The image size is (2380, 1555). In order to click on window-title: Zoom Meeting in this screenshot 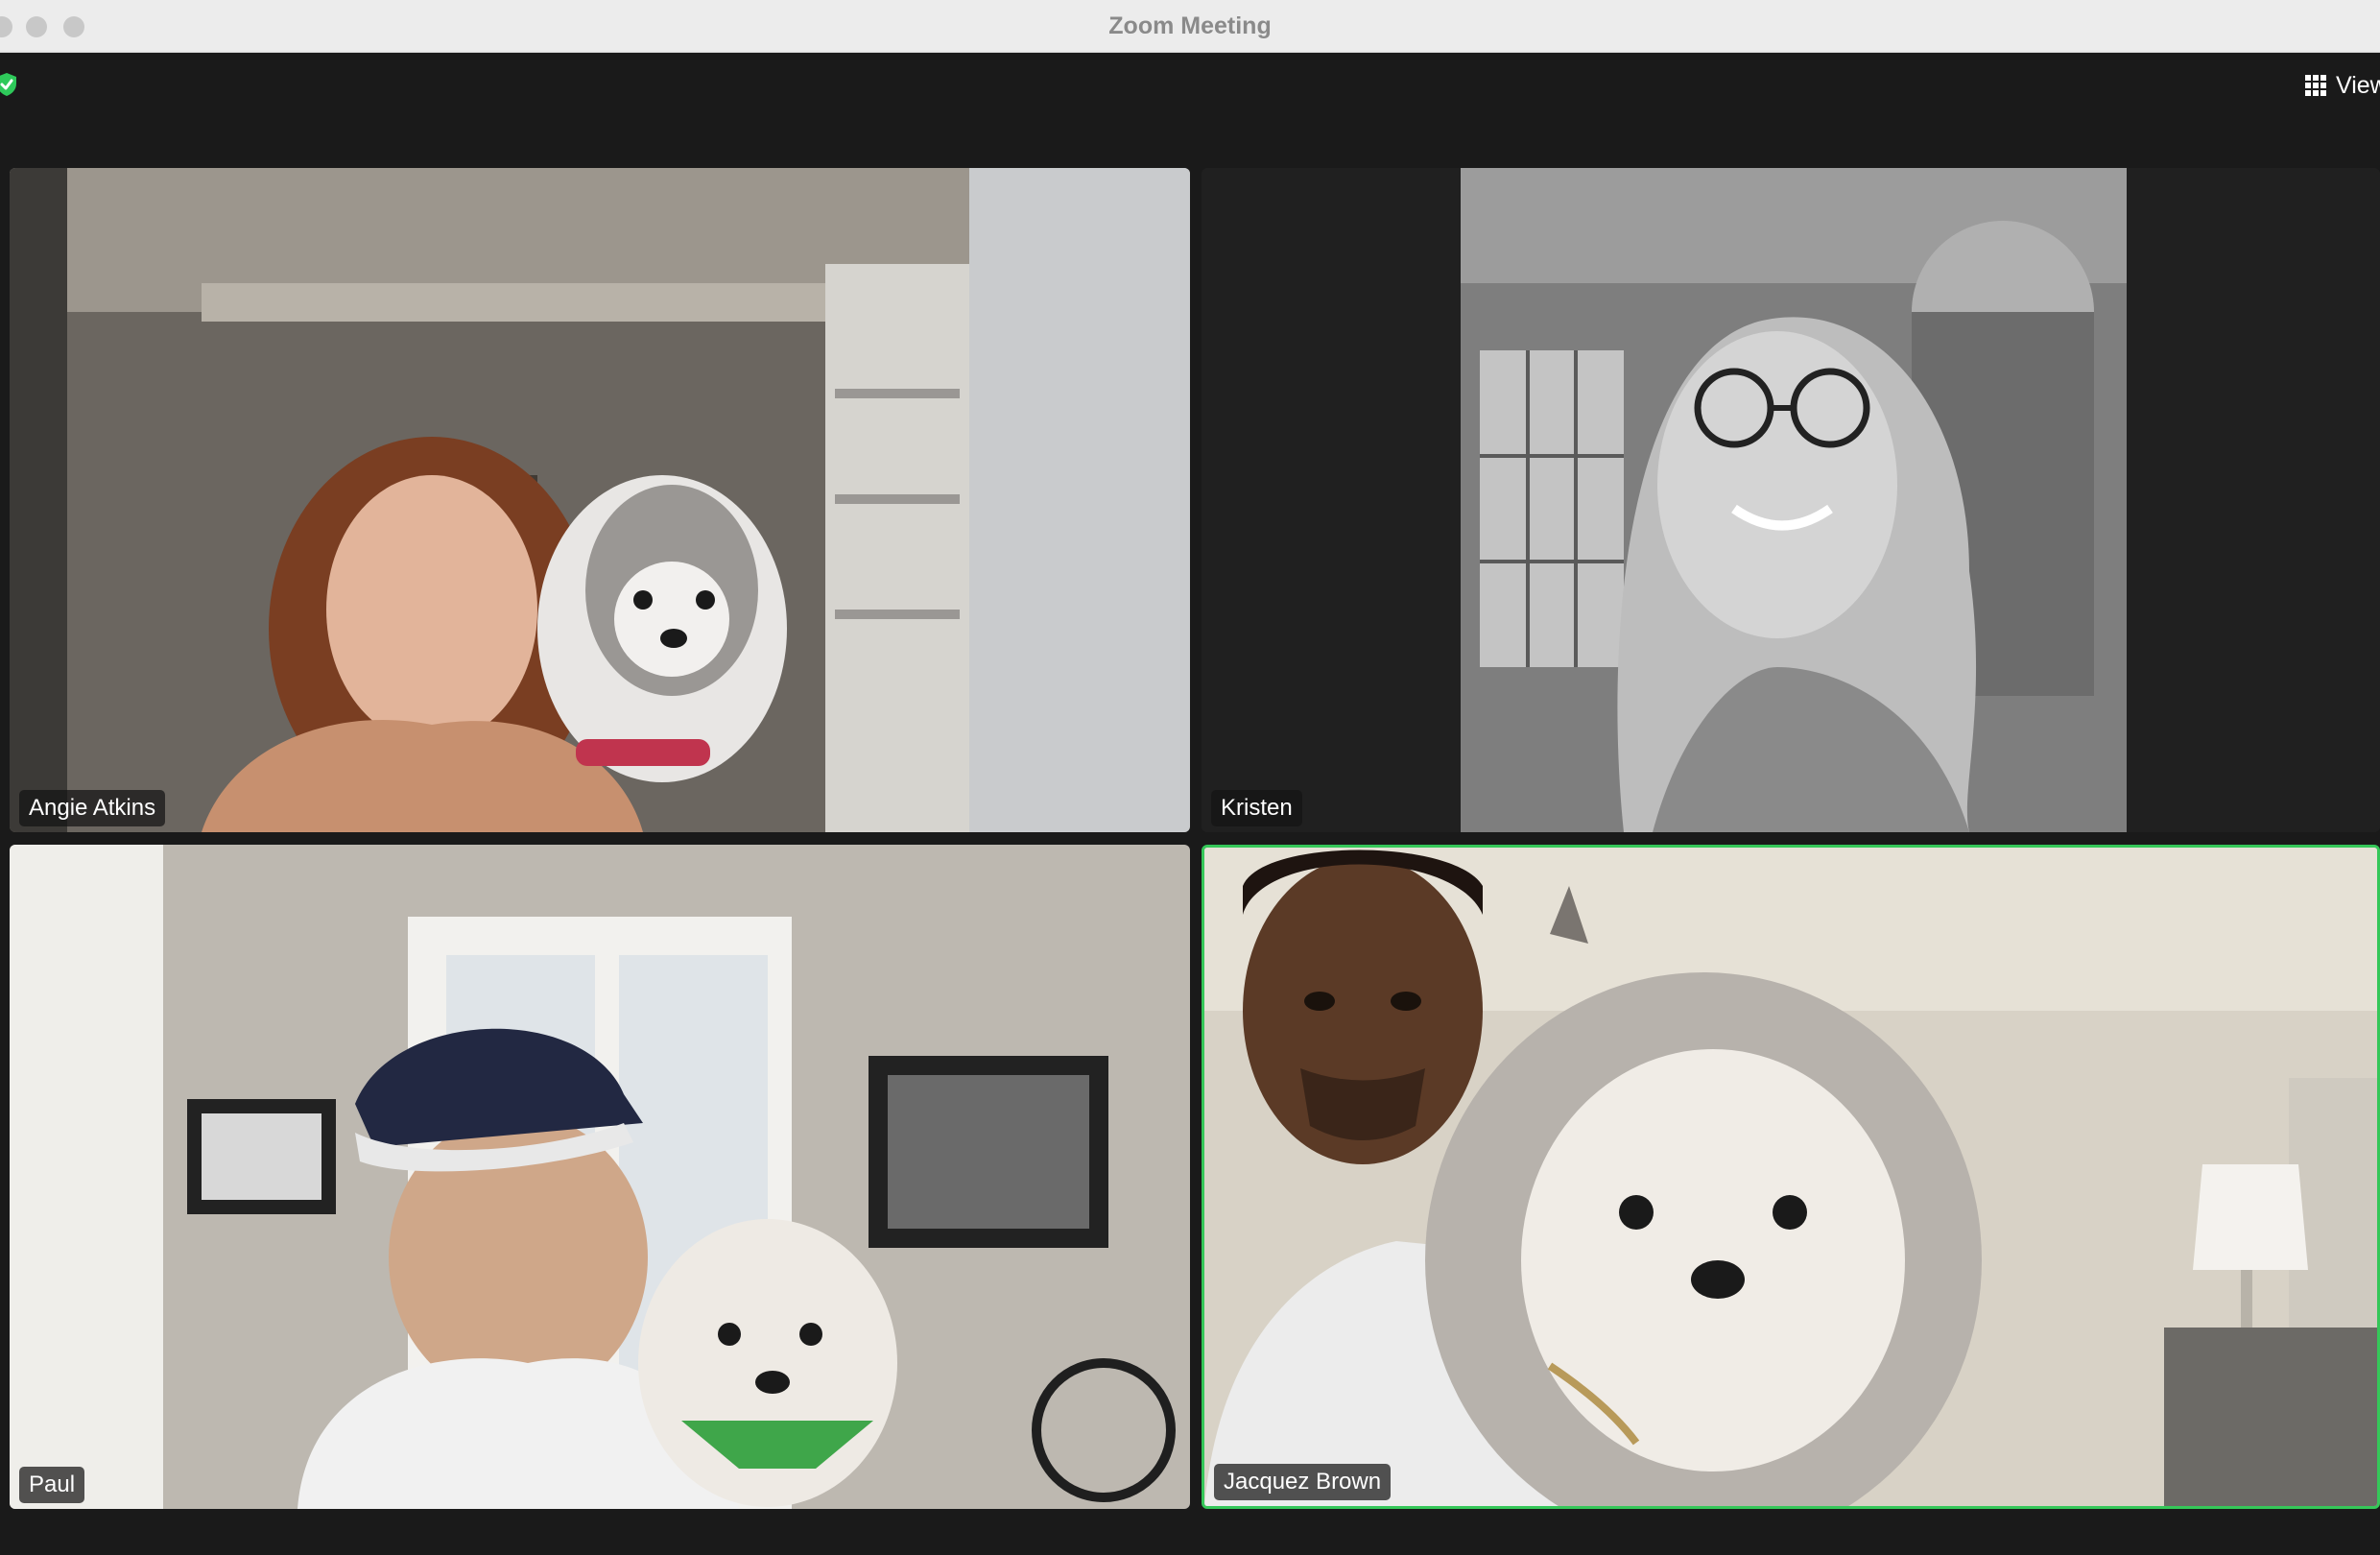, I will do `click(1190, 26)`.